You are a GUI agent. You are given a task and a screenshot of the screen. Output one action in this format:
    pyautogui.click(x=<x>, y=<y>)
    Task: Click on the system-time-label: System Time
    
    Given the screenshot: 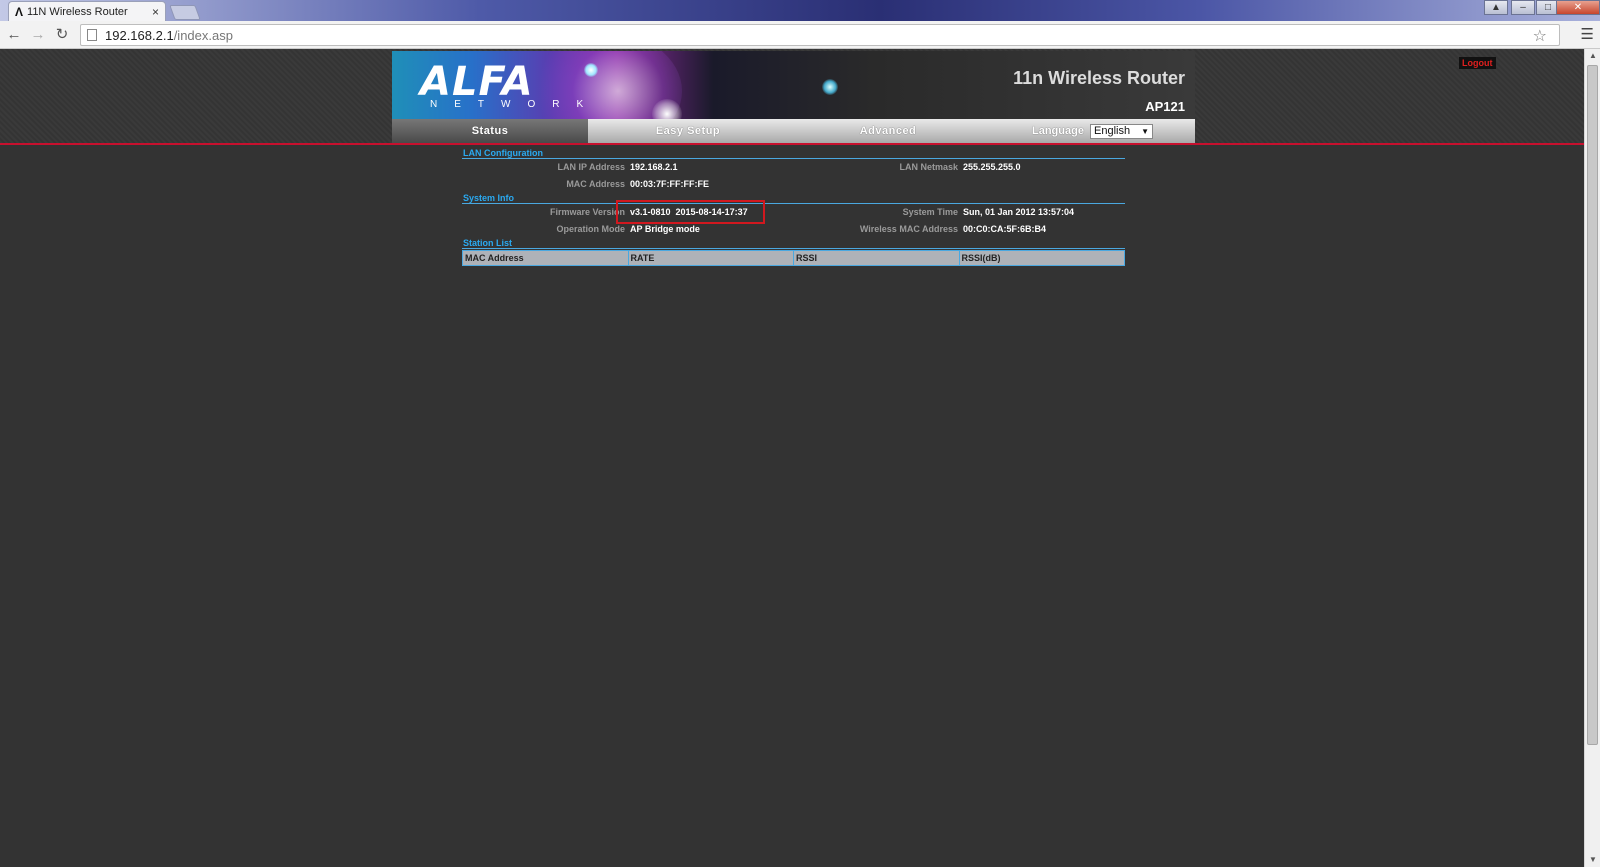 What is the action you would take?
    pyautogui.click(x=930, y=212)
    